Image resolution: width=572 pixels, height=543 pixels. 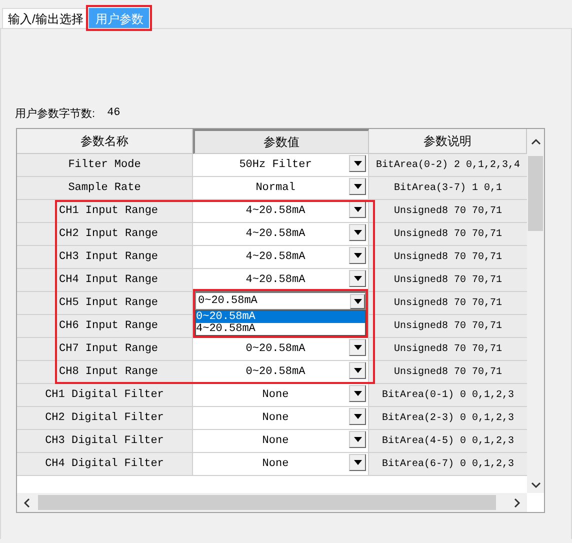 I want to click on parameter-name: CH3 Input Range, so click(x=105, y=257).